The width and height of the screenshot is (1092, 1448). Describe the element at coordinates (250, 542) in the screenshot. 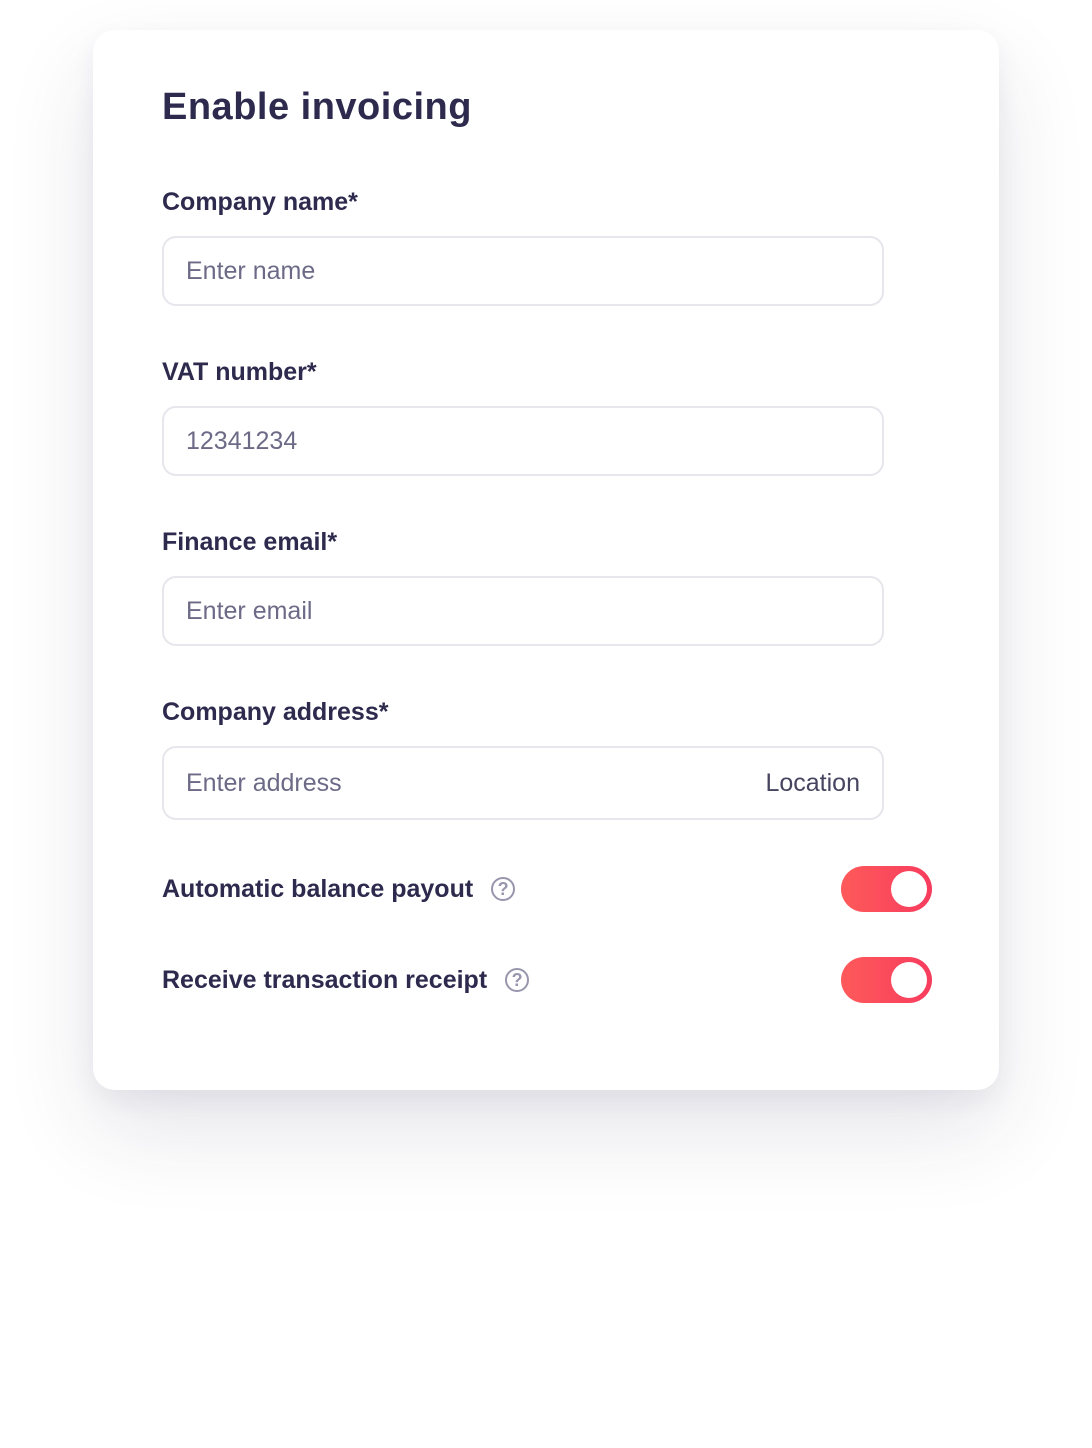

I see `finance-email-label: Finance email*` at that location.